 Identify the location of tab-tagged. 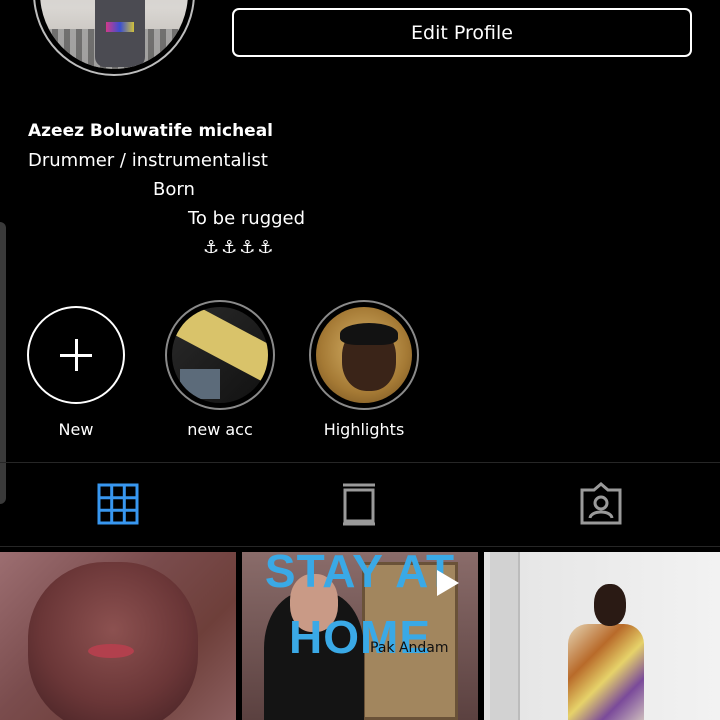
(601, 504).